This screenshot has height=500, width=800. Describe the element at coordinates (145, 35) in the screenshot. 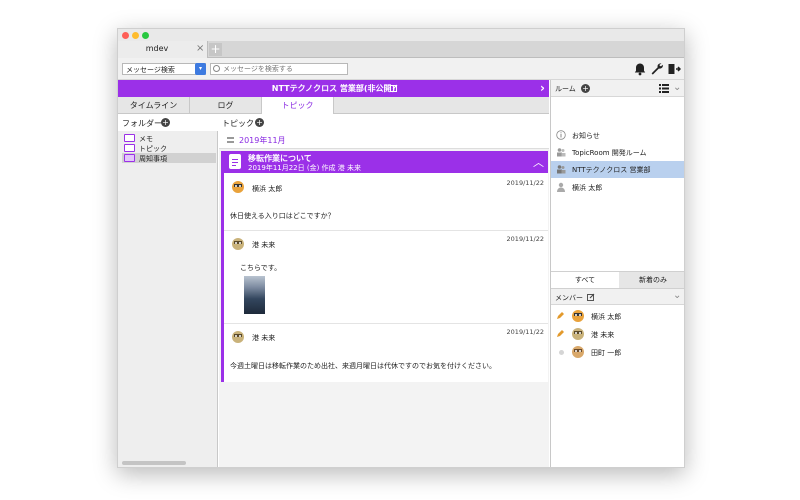

I see `zoom-window-button` at that location.